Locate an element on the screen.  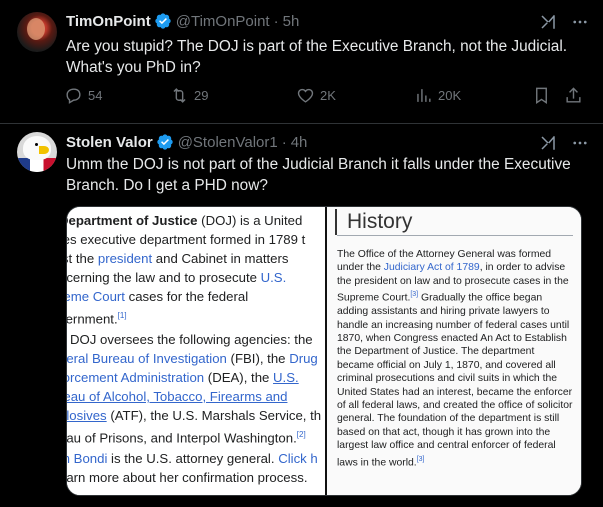
tweet-text-line: What's you PhD in? is located at coordinates (133, 67).